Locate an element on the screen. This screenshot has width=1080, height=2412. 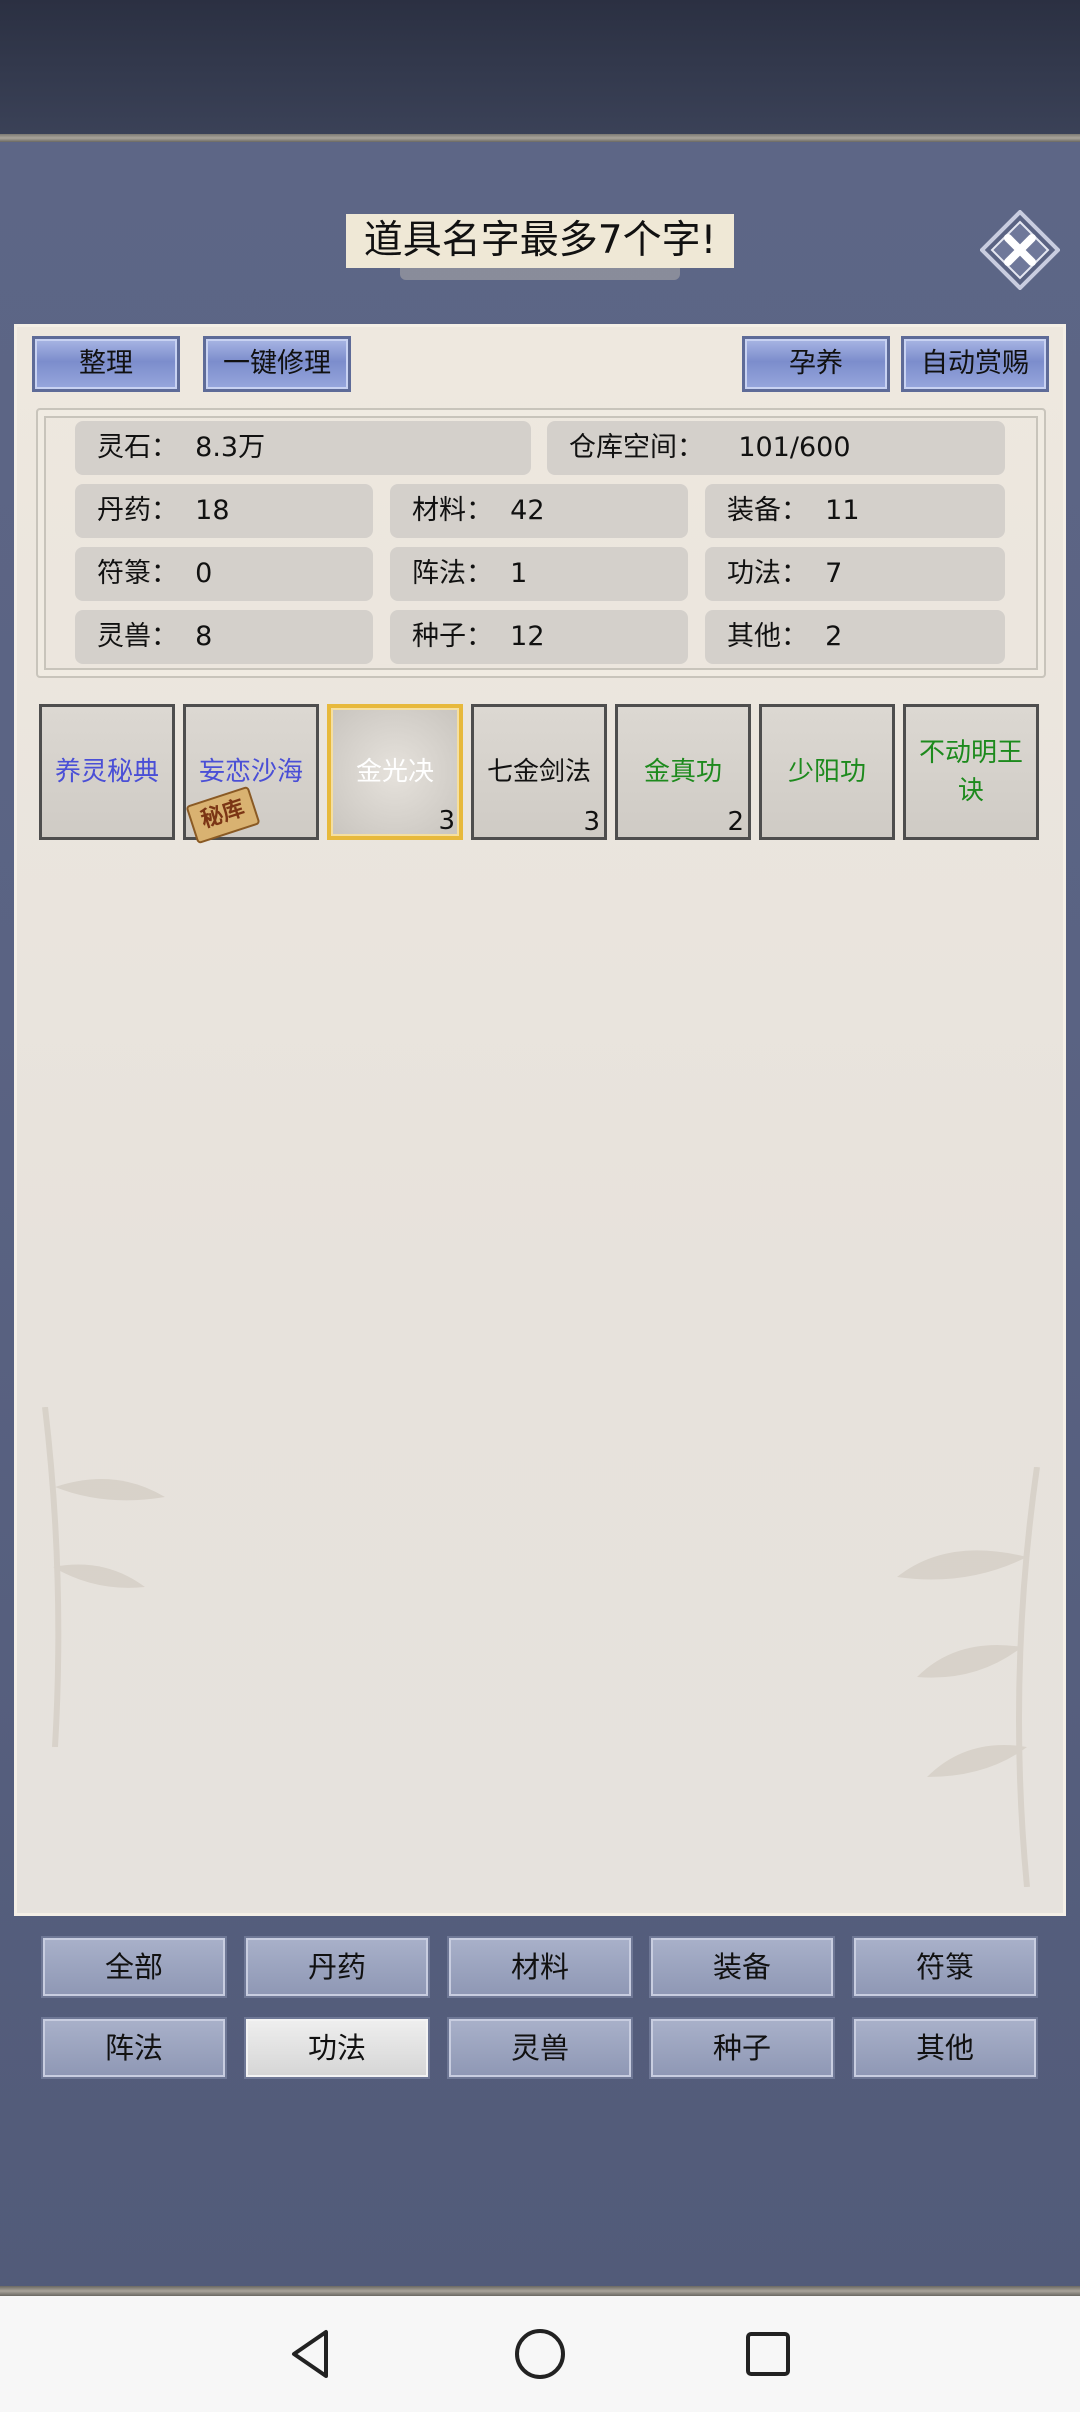
item-name: 不动明王诀 is located at coordinates (970, 772).